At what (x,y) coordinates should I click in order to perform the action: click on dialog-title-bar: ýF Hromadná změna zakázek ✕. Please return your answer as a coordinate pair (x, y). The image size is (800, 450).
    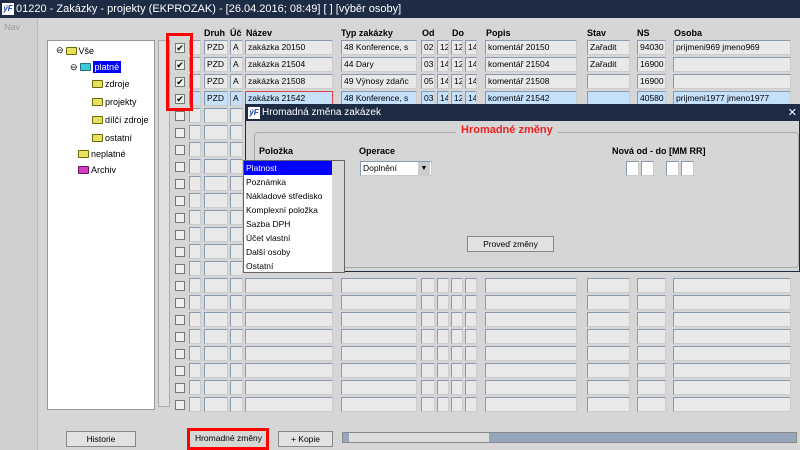
    Looking at the image, I should click on (523, 113).